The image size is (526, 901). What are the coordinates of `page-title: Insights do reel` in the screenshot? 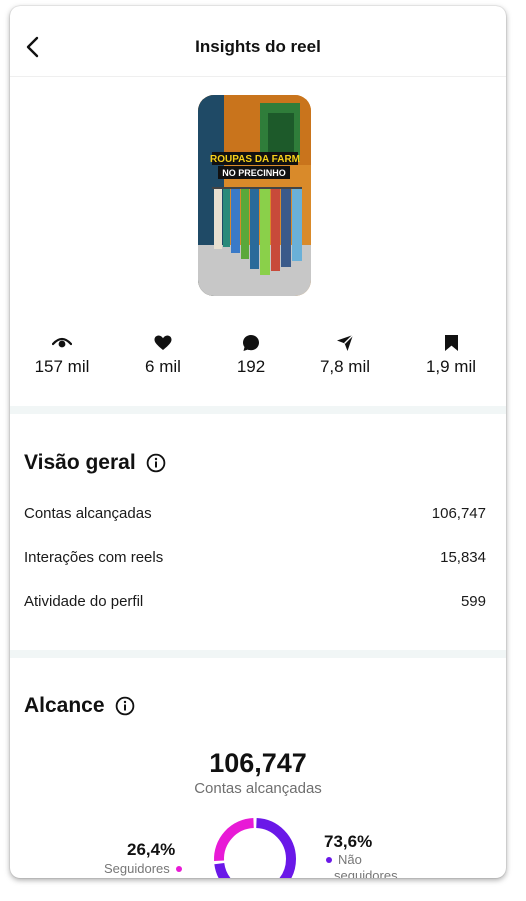 It's located at (258, 46).